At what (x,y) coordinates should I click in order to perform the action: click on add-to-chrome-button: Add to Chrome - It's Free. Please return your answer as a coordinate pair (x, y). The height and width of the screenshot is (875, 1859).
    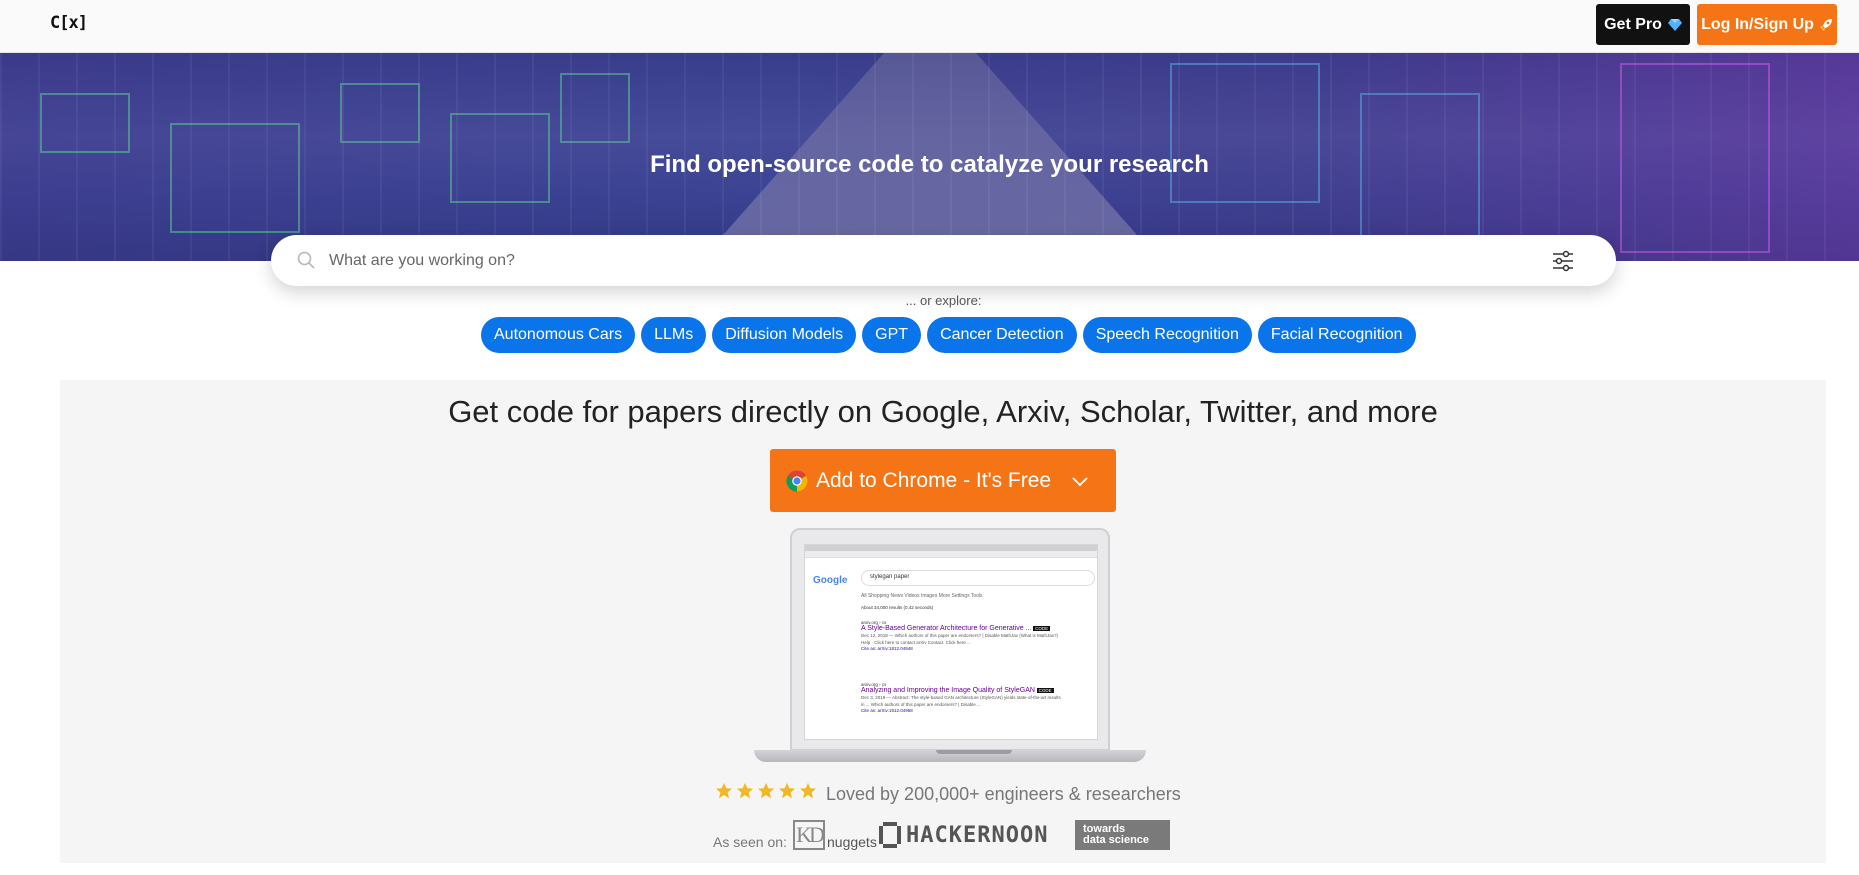
    Looking at the image, I should click on (943, 480).